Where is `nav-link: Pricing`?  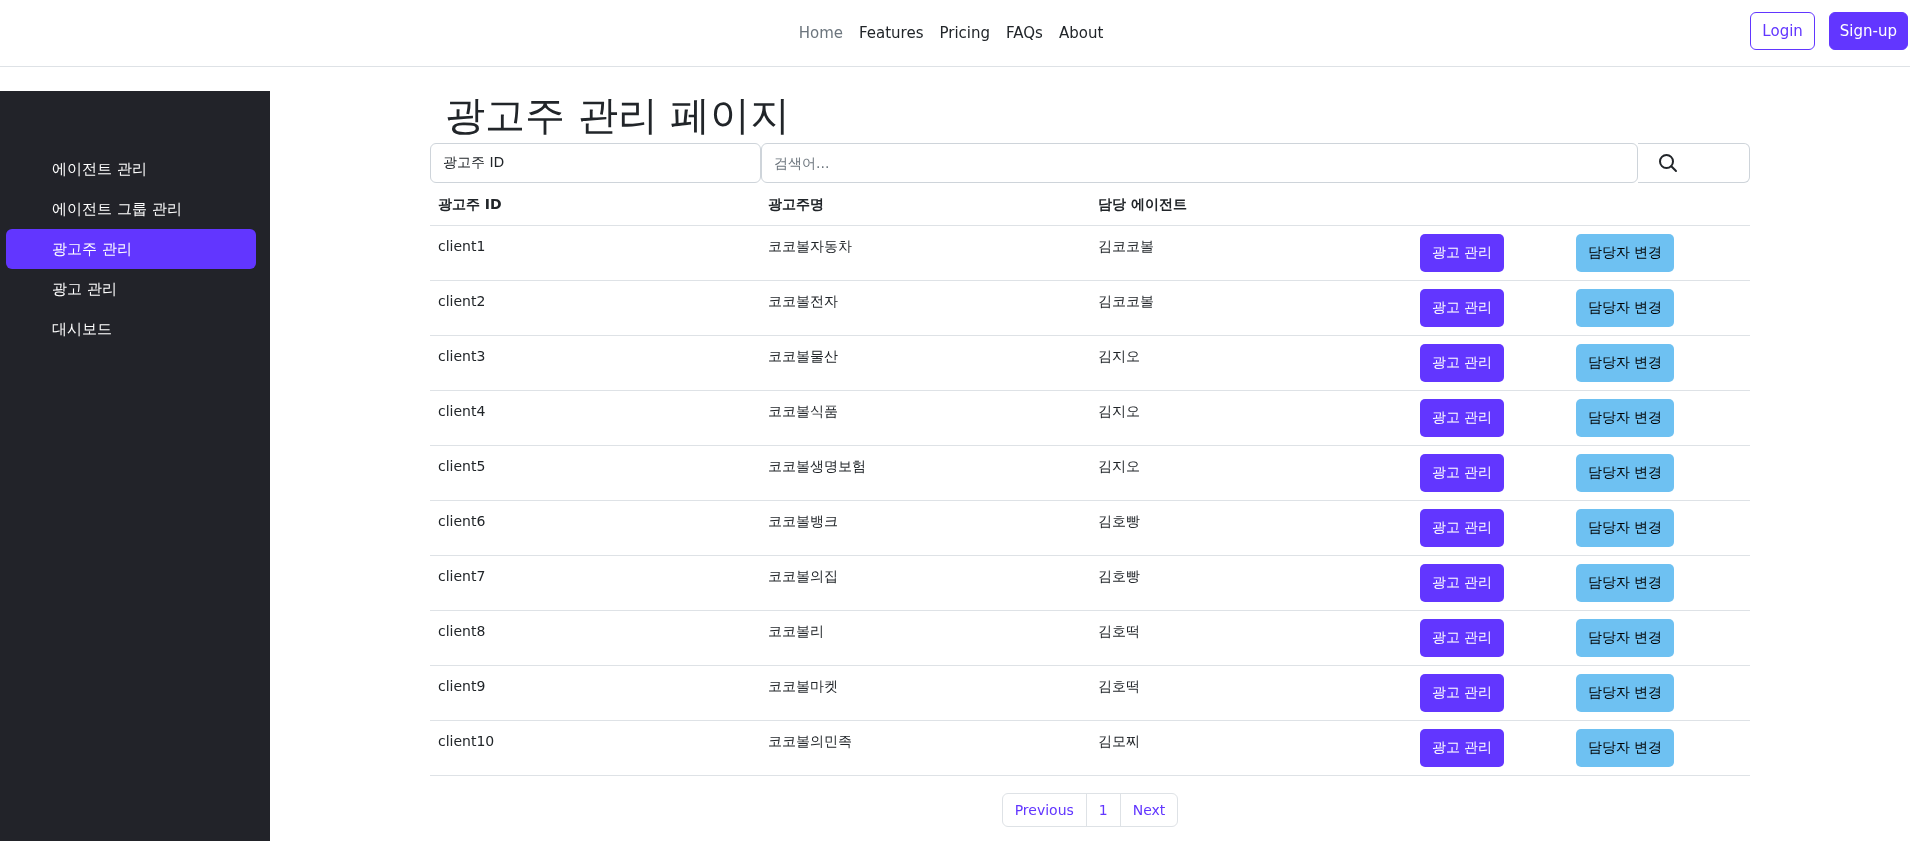 nav-link: Pricing is located at coordinates (965, 33).